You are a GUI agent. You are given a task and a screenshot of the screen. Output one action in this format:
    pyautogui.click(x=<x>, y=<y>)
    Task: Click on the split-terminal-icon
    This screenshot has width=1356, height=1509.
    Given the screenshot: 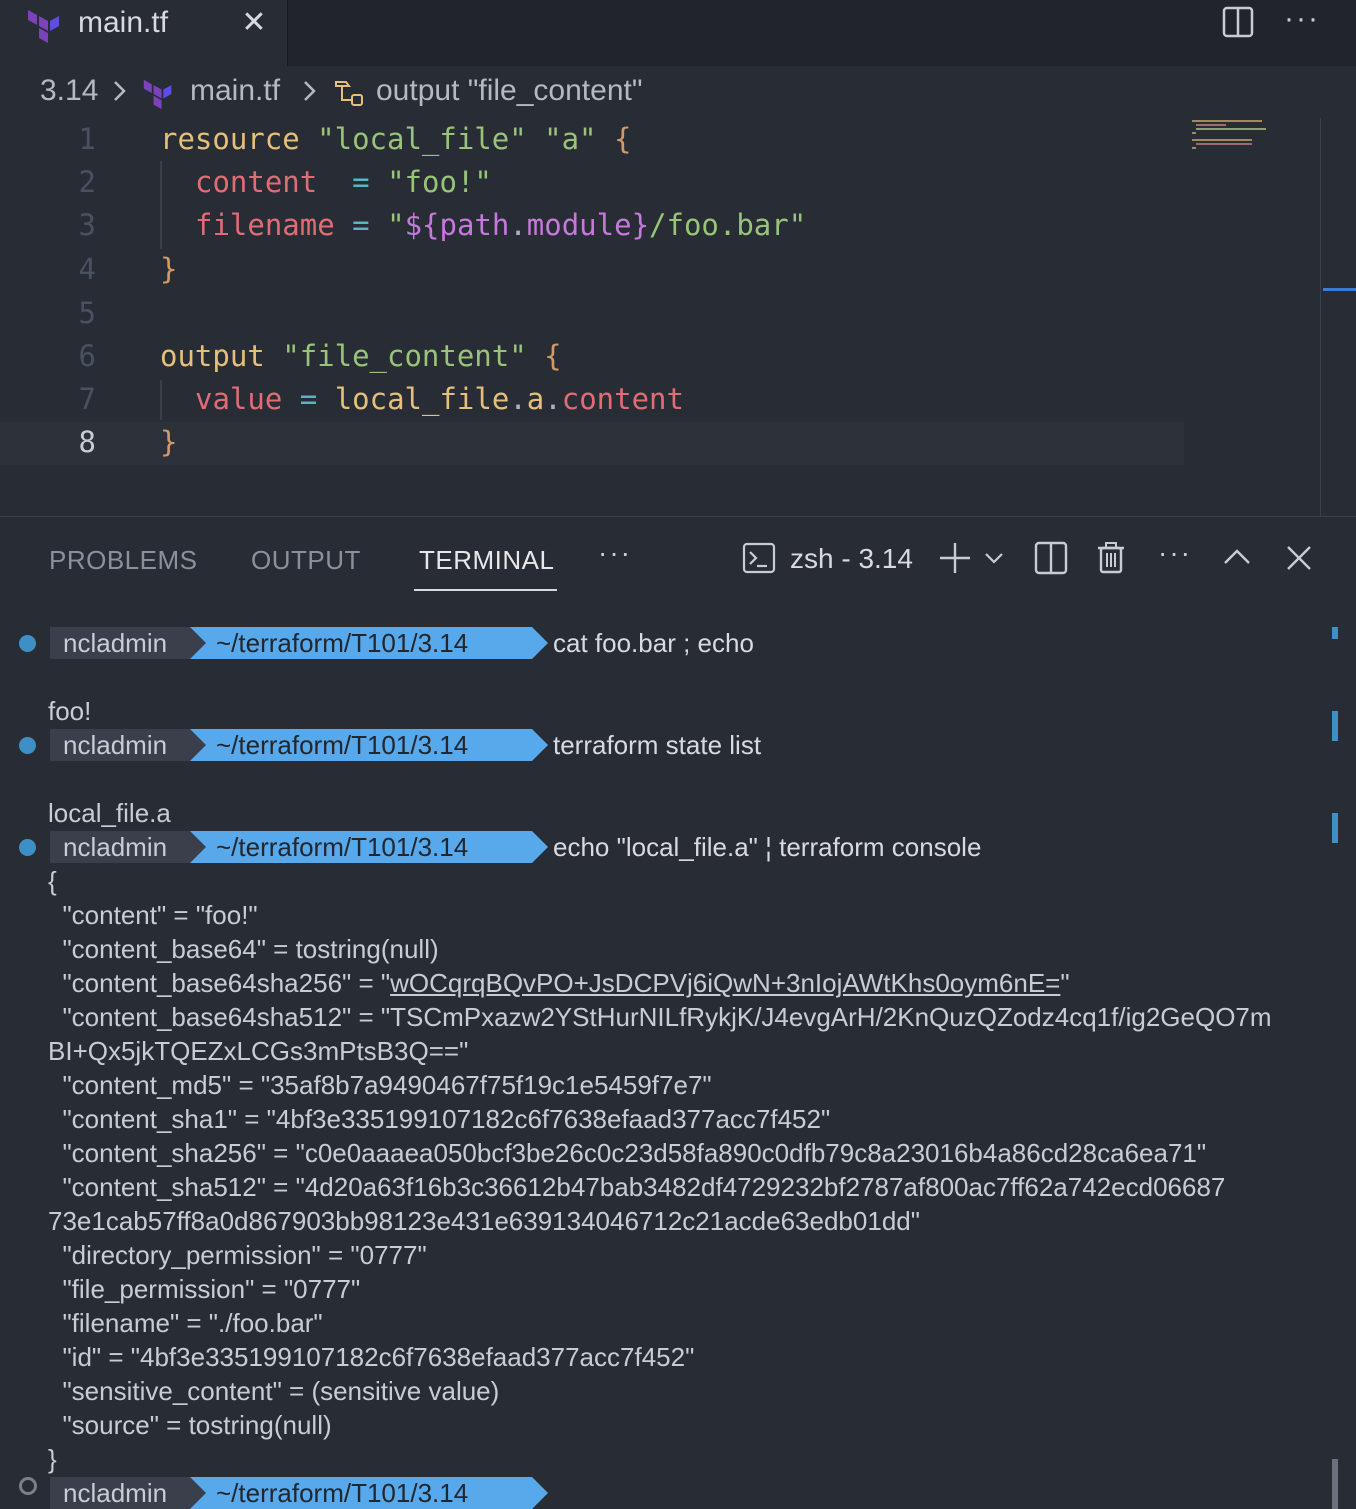 What is the action you would take?
    pyautogui.click(x=1051, y=558)
    